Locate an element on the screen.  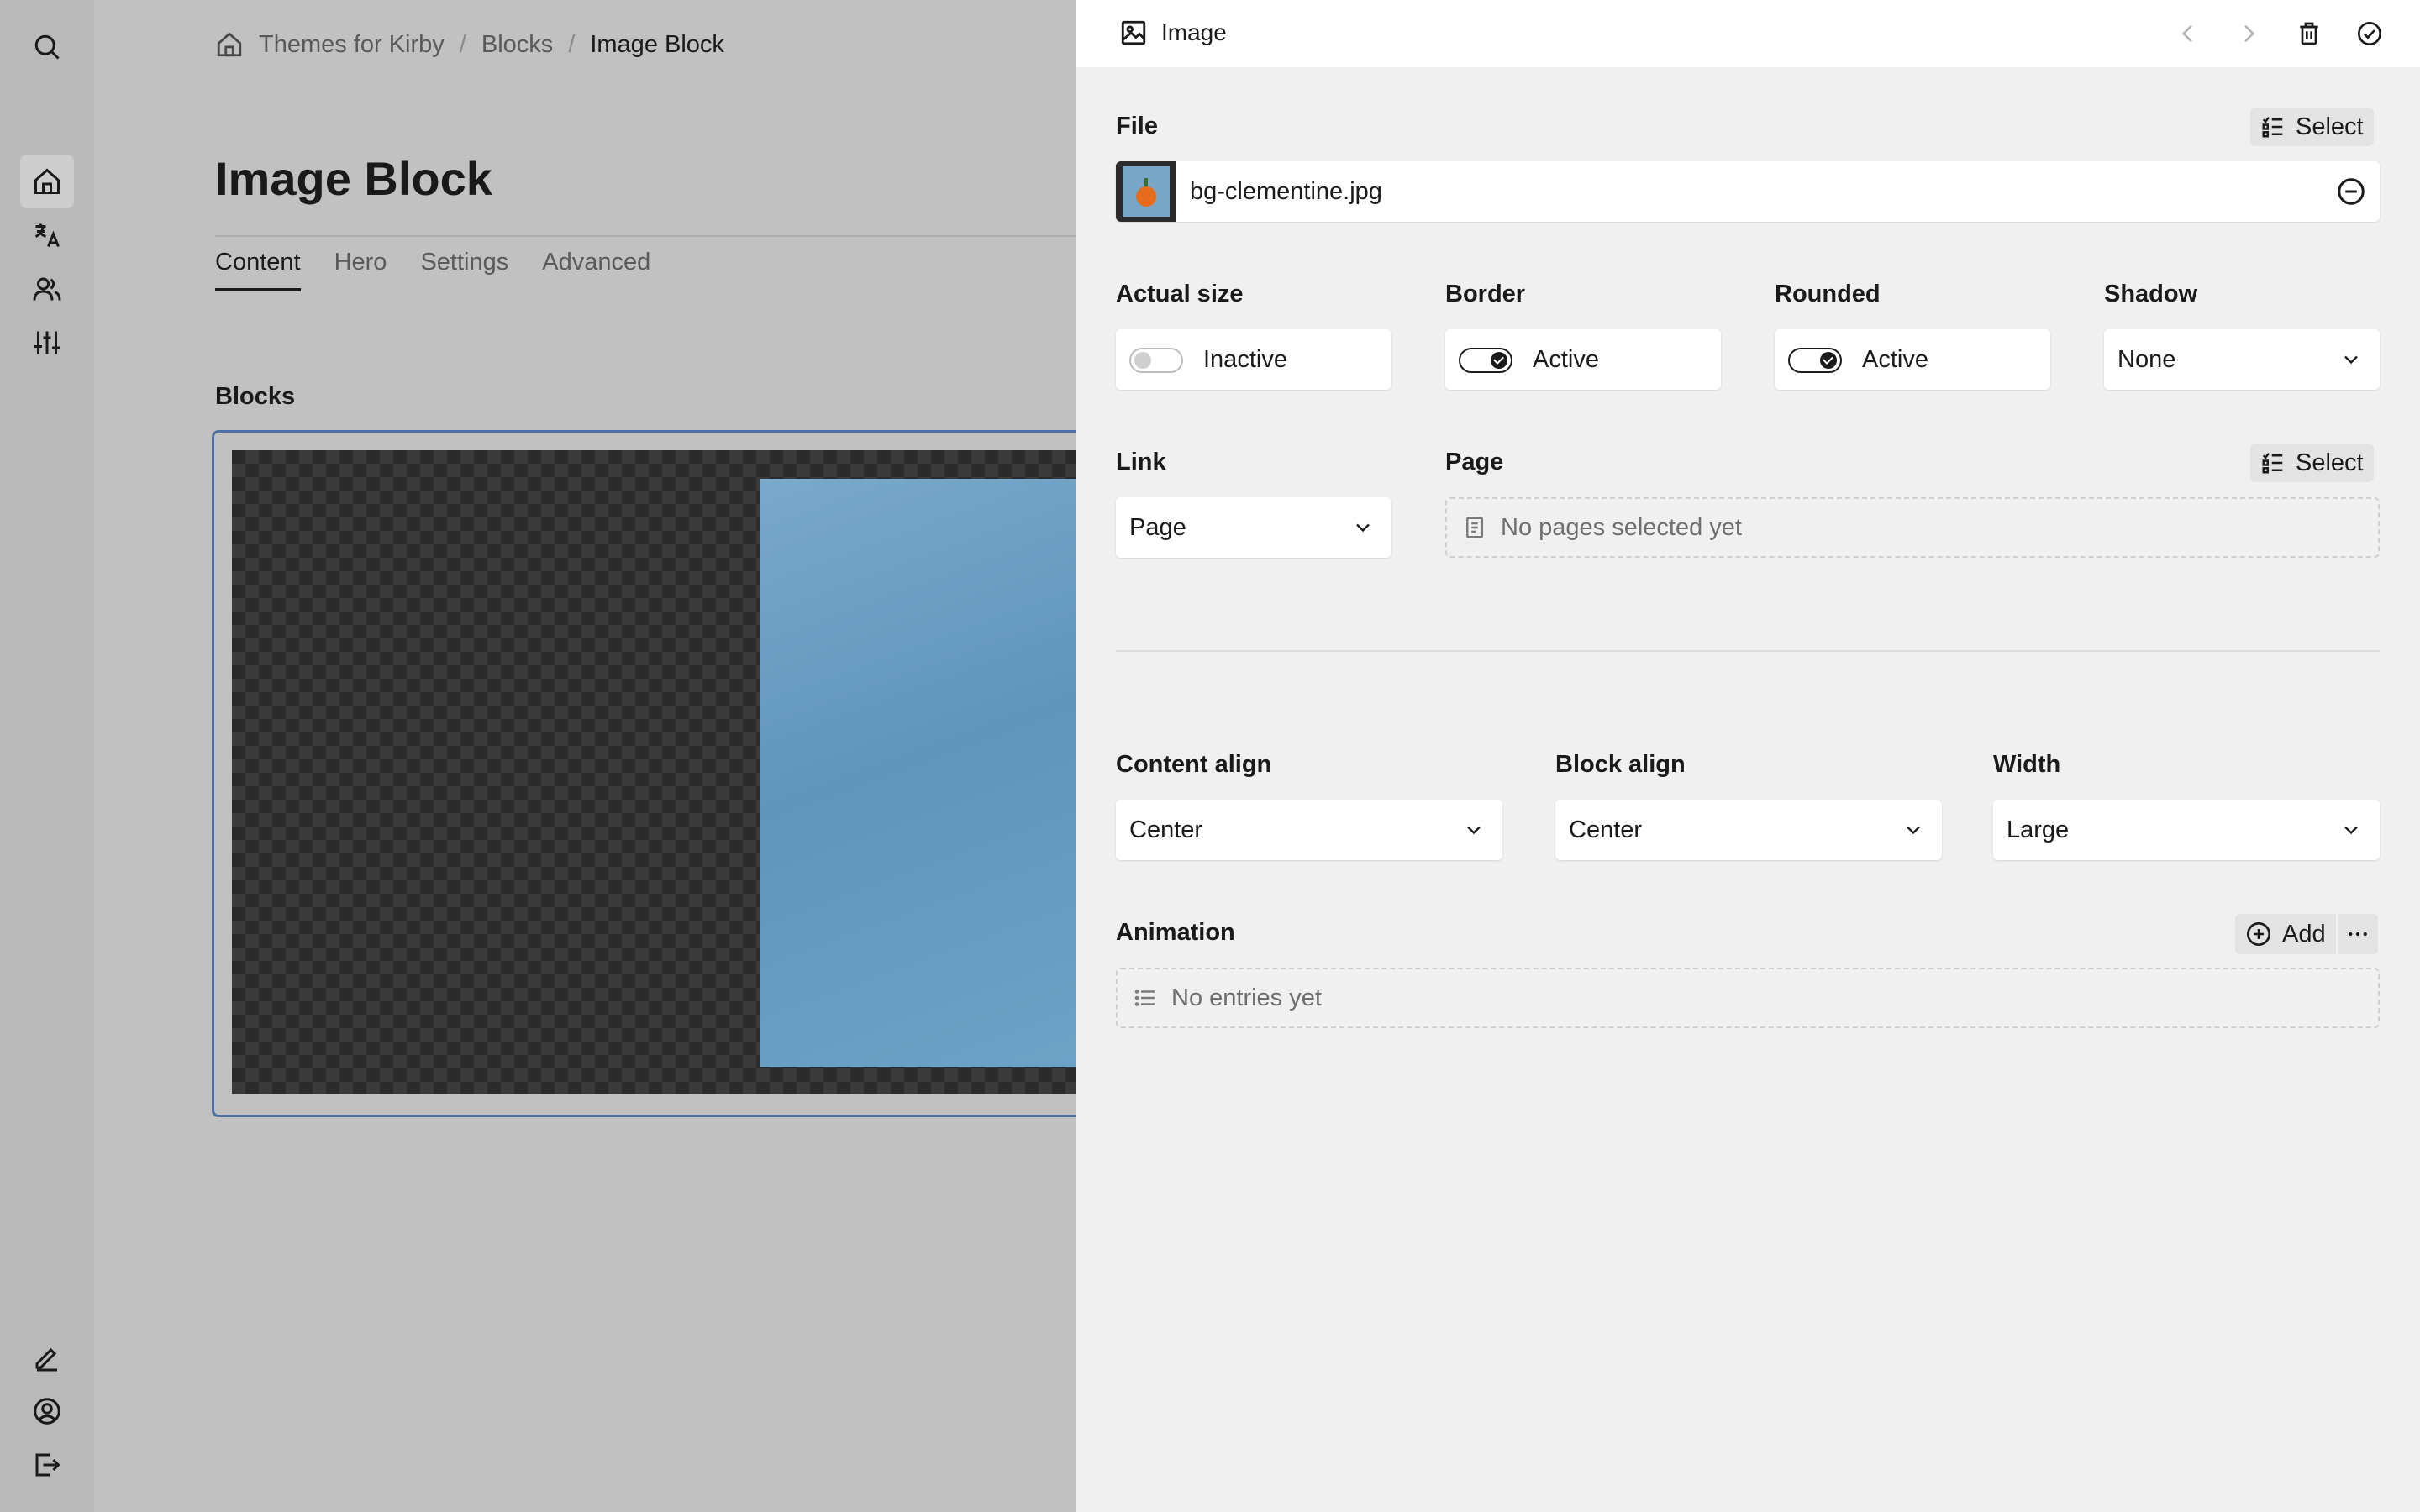
search-button is located at coordinates (47, 47).